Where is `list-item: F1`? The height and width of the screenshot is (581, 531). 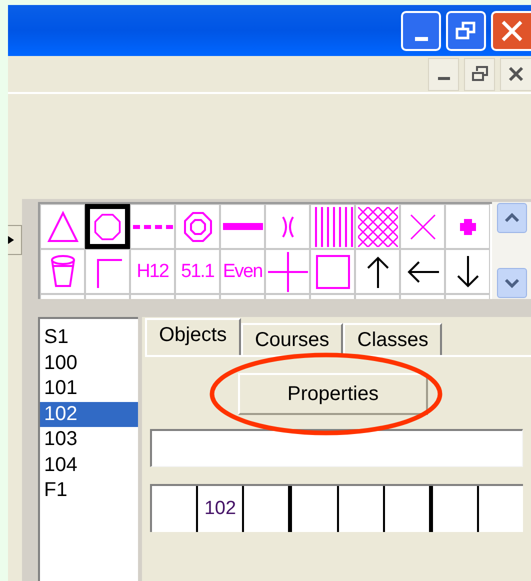
list-item: F1 is located at coordinates (89, 491).